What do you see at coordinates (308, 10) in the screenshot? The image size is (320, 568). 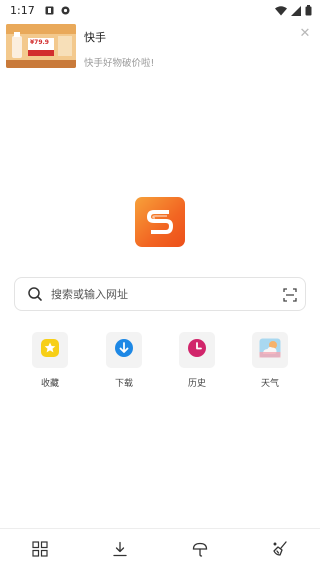 I see `battery-icon` at bounding box center [308, 10].